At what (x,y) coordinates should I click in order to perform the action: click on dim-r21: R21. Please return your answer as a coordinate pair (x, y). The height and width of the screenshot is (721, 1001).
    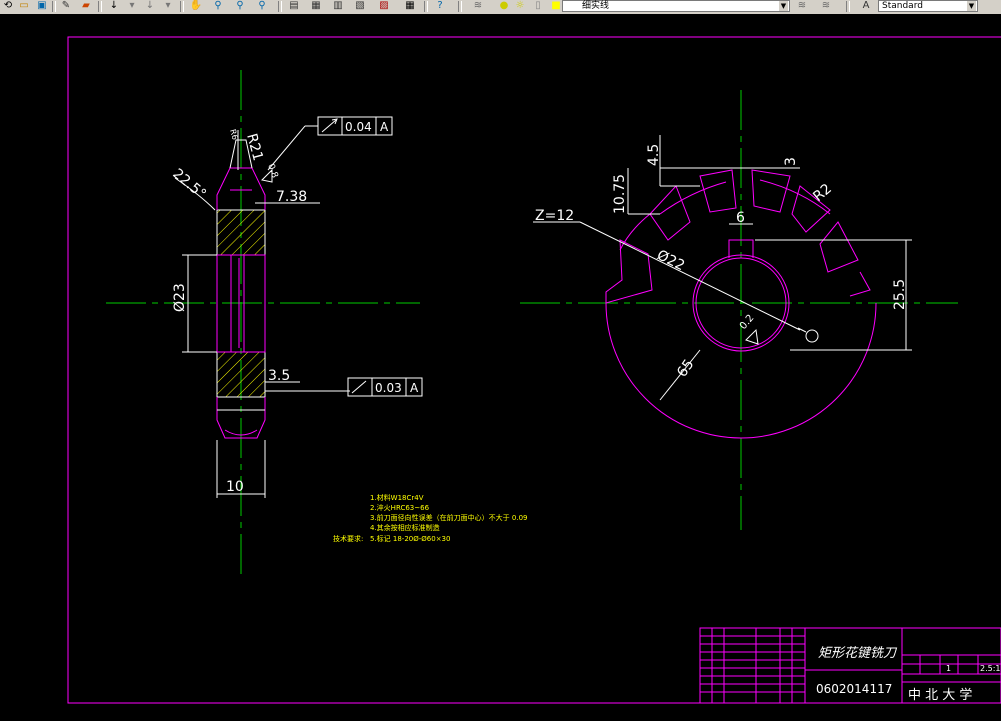
    Looking at the image, I should click on (254, 147).